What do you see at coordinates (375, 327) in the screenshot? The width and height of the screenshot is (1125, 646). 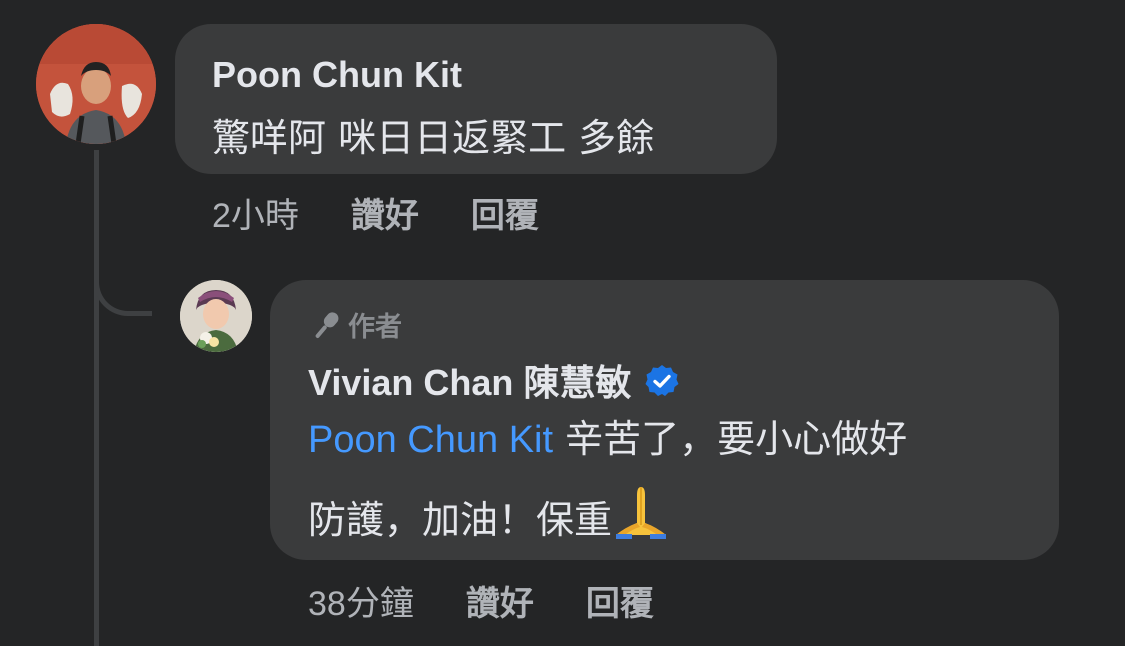 I see `author-badge-label: 作者` at bounding box center [375, 327].